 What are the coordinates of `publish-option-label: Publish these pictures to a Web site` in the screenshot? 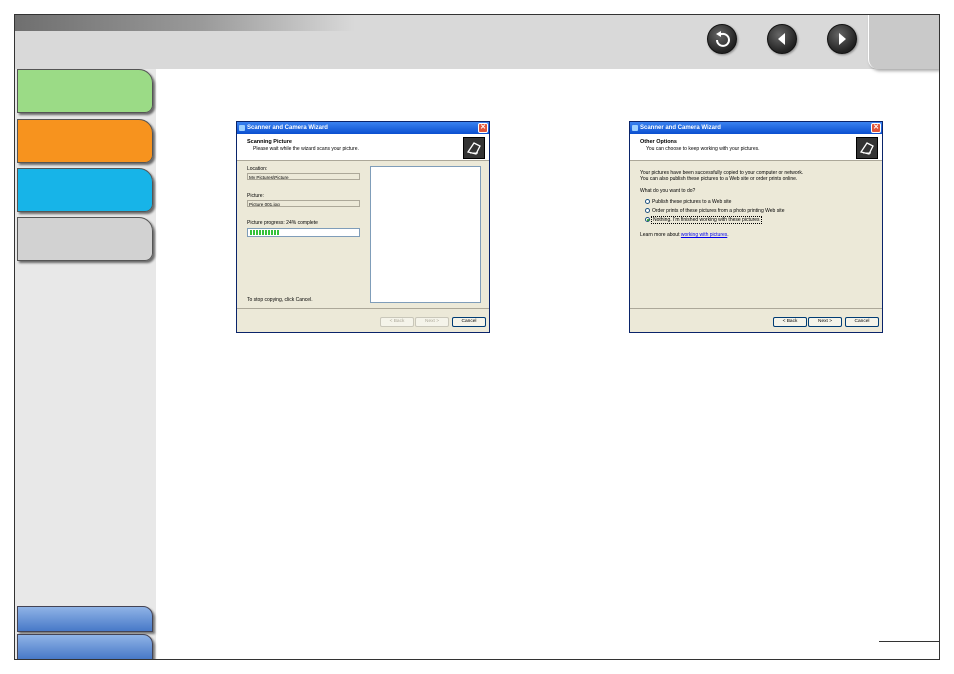 It's located at (691, 202).